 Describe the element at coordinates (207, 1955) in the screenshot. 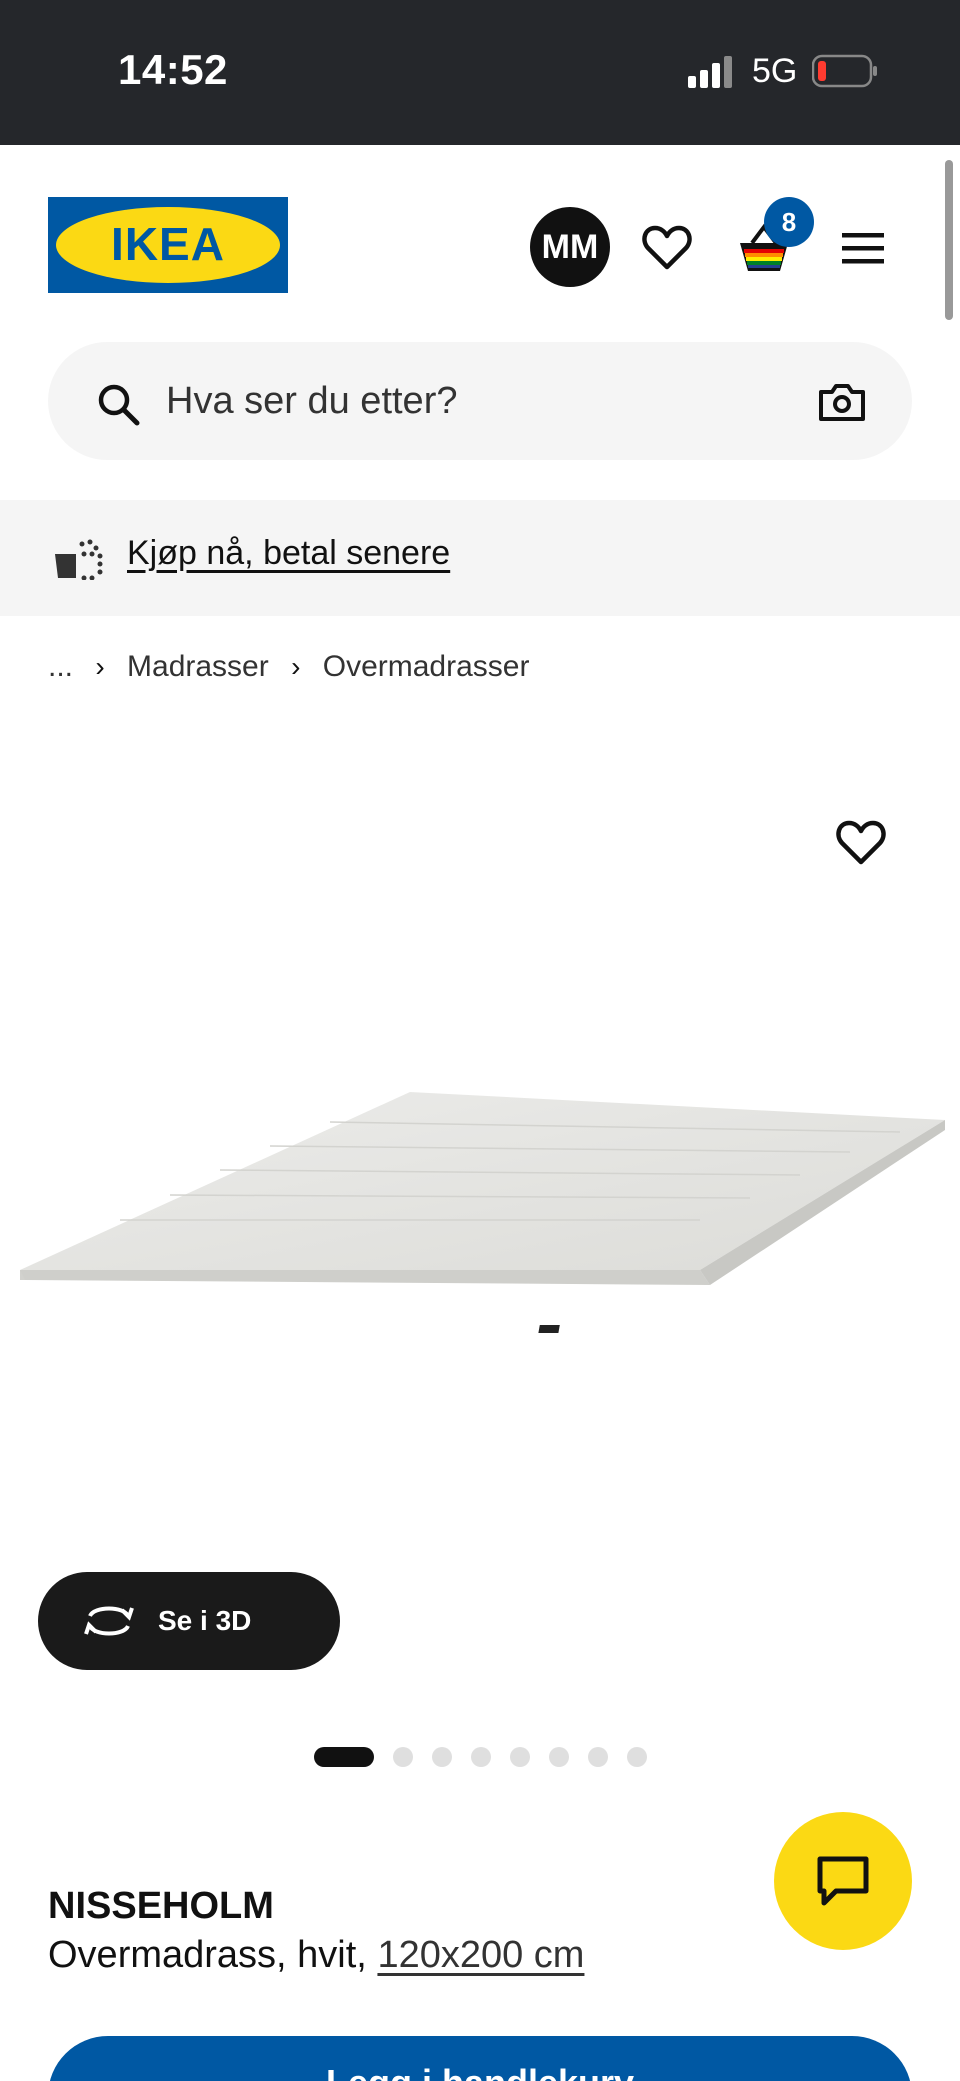

I see `product-description-text: Overmadrass, hvit,` at that location.